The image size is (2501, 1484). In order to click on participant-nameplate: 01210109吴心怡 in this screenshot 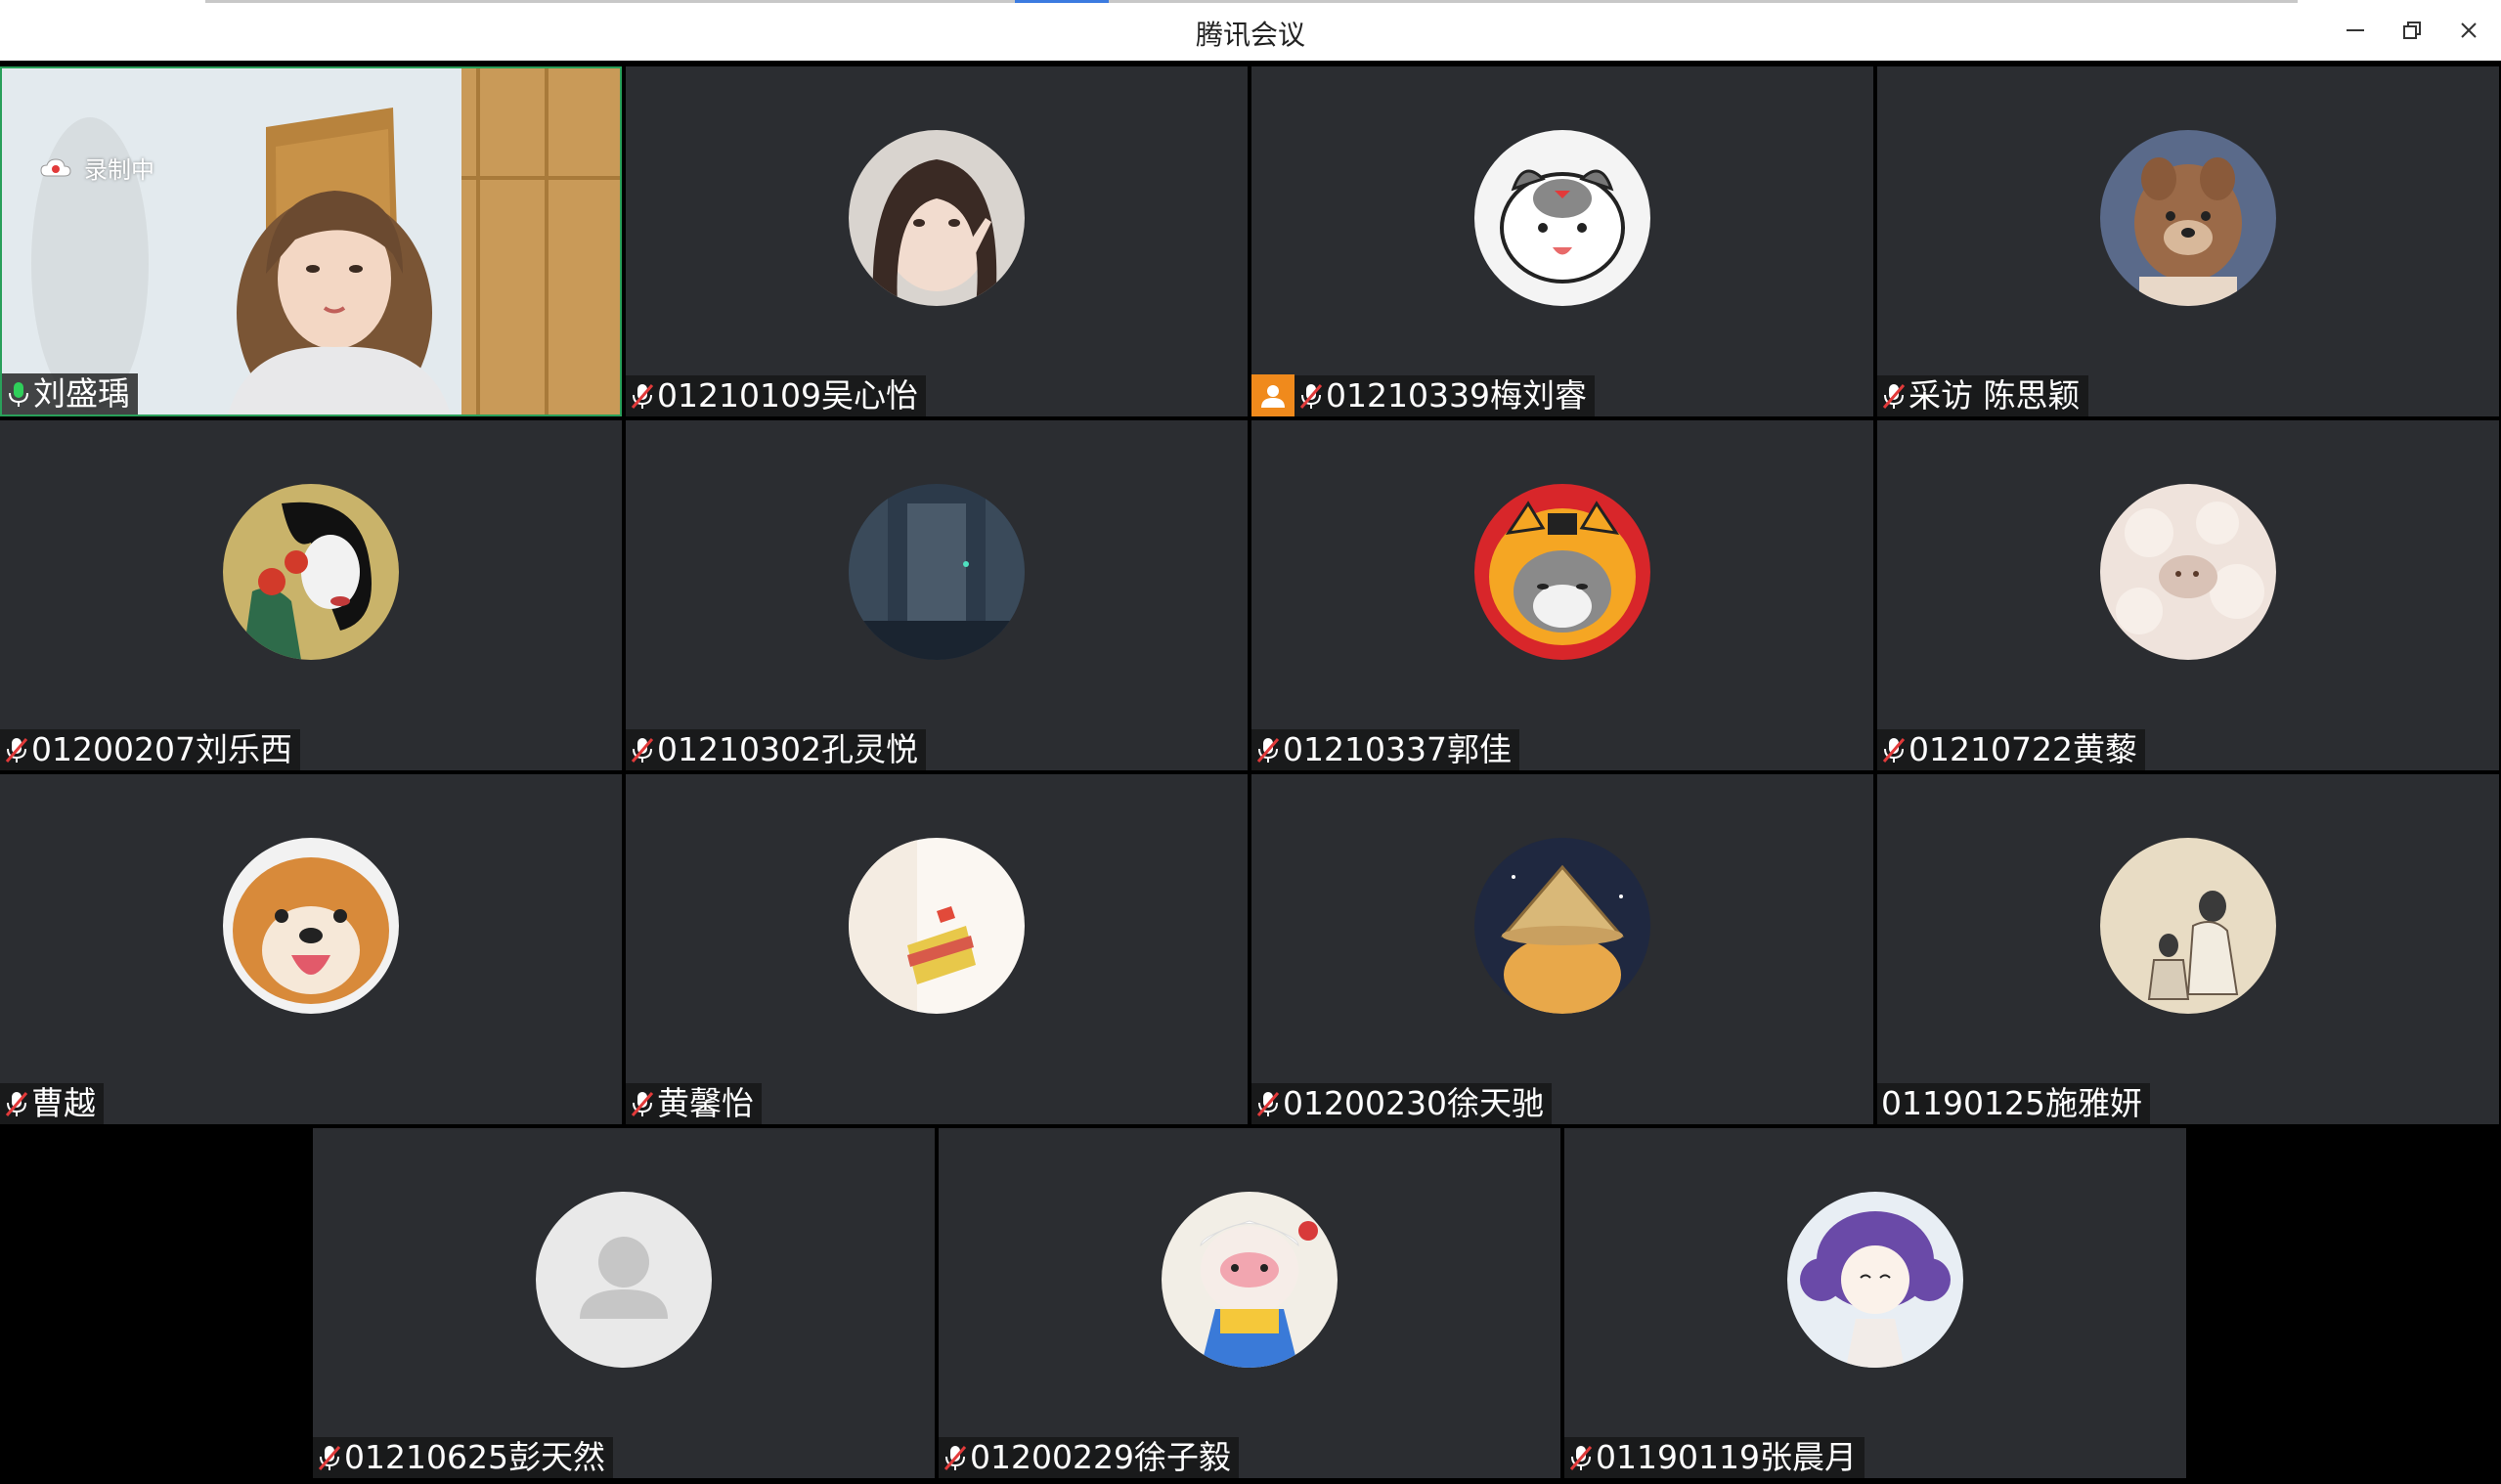, I will do `click(776, 395)`.